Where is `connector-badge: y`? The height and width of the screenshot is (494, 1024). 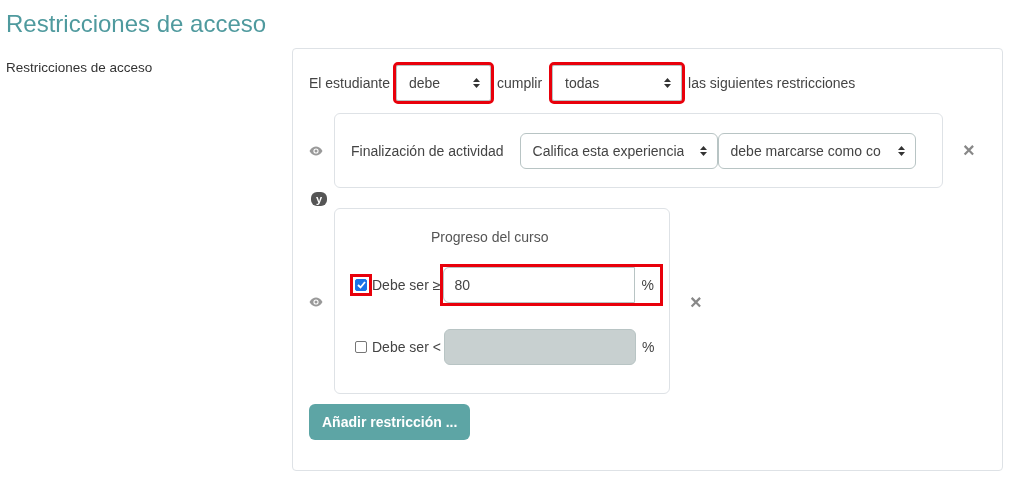 connector-badge: y is located at coordinates (319, 199).